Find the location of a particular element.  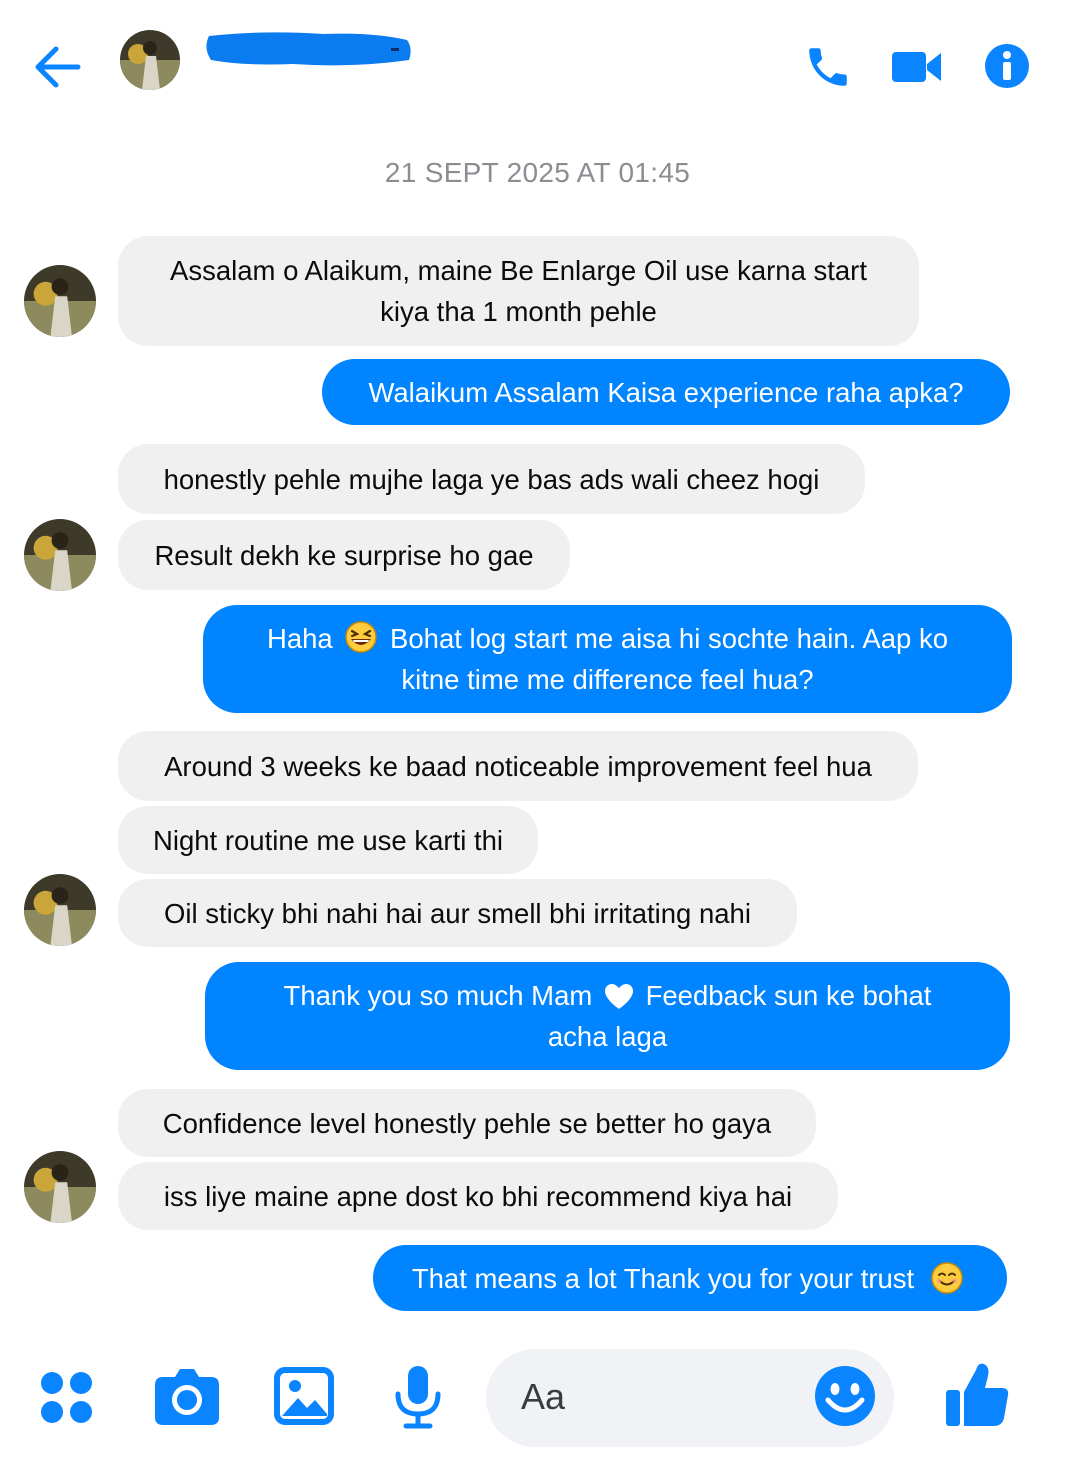

message-input-placeholder: Aa is located at coordinates (543, 1396).